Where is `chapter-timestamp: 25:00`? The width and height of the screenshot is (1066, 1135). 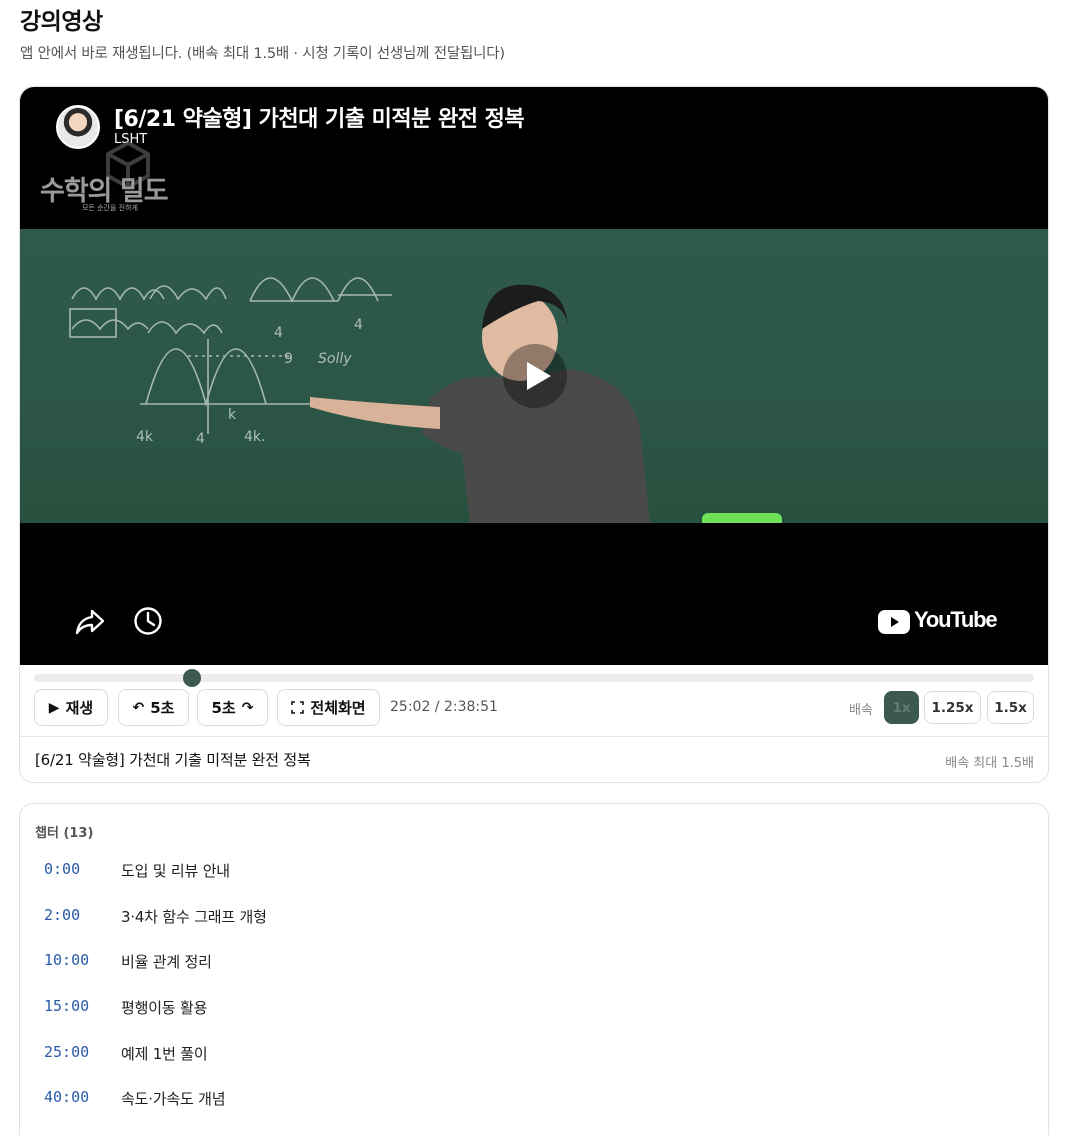
chapter-timestamp: 25:00 is located at coordinates (66, 1052).